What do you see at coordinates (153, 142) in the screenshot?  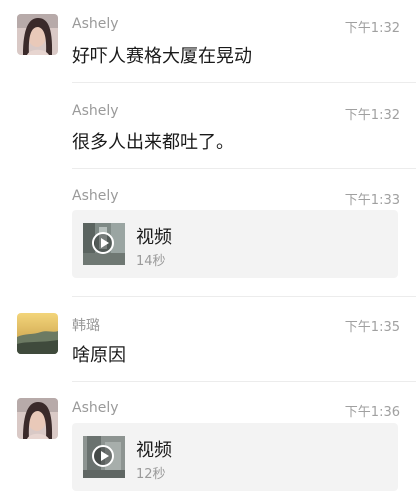 I see `message-text: 很多人出来都吐了。` at bounding box center [153, 142].